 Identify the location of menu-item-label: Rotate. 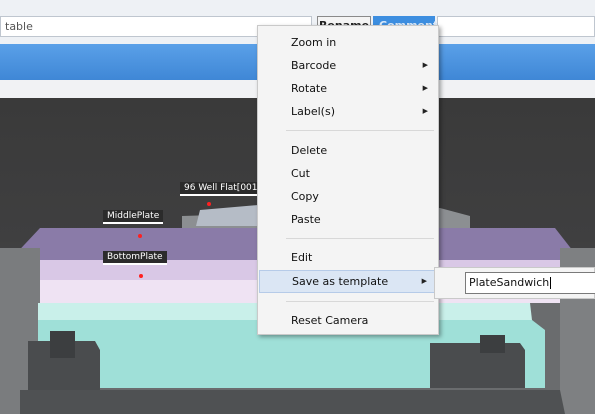
(309, 88).